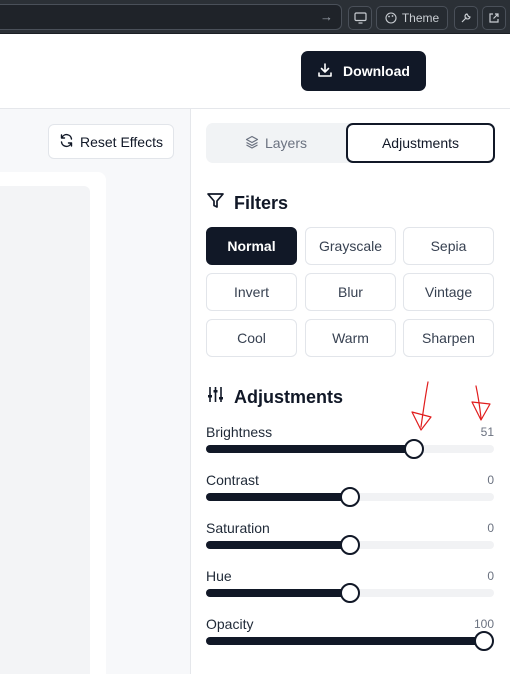  Describe the element at coordinates (66, 142) in the screenshot. I see `refresh-icon` at that location.